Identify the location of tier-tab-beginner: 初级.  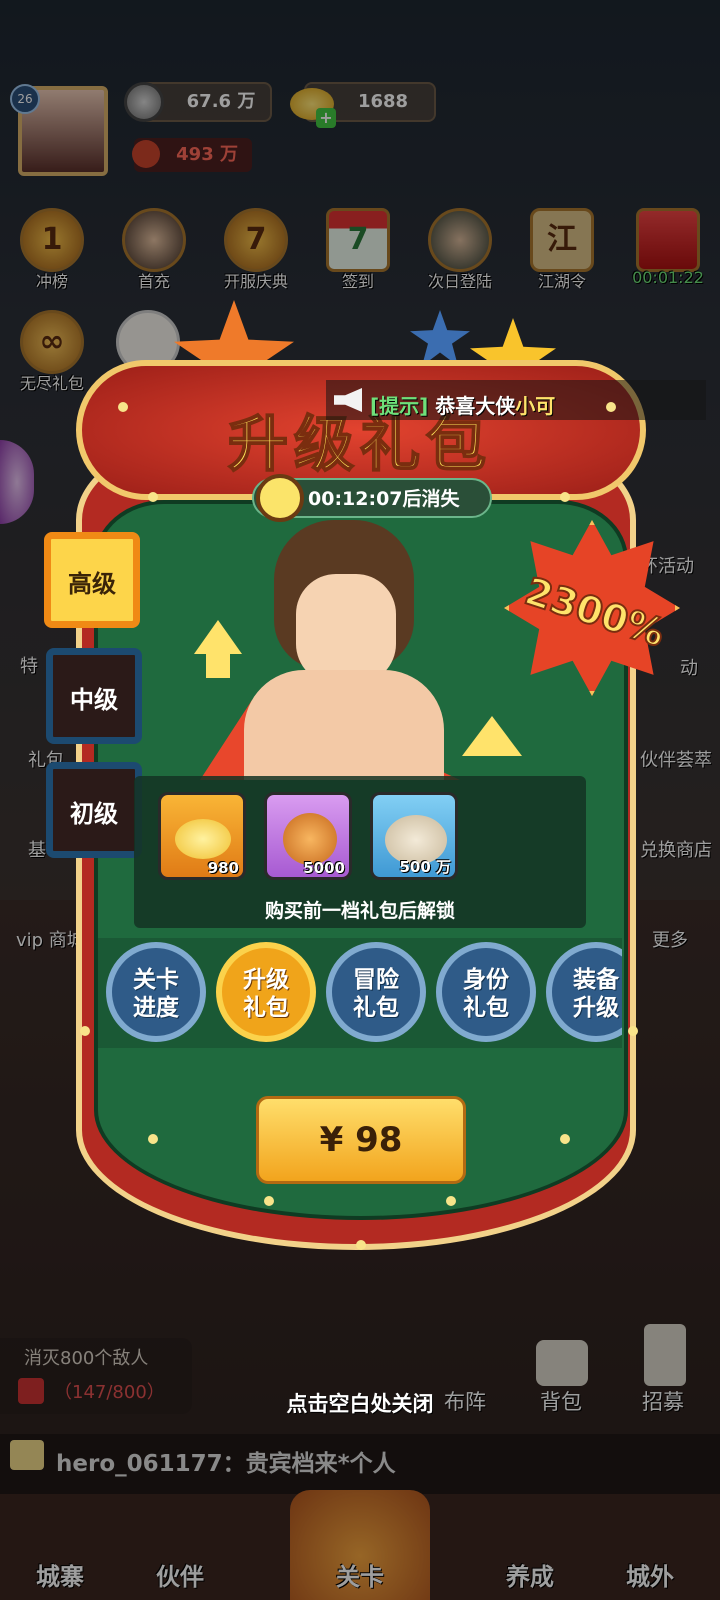
(94, 810).